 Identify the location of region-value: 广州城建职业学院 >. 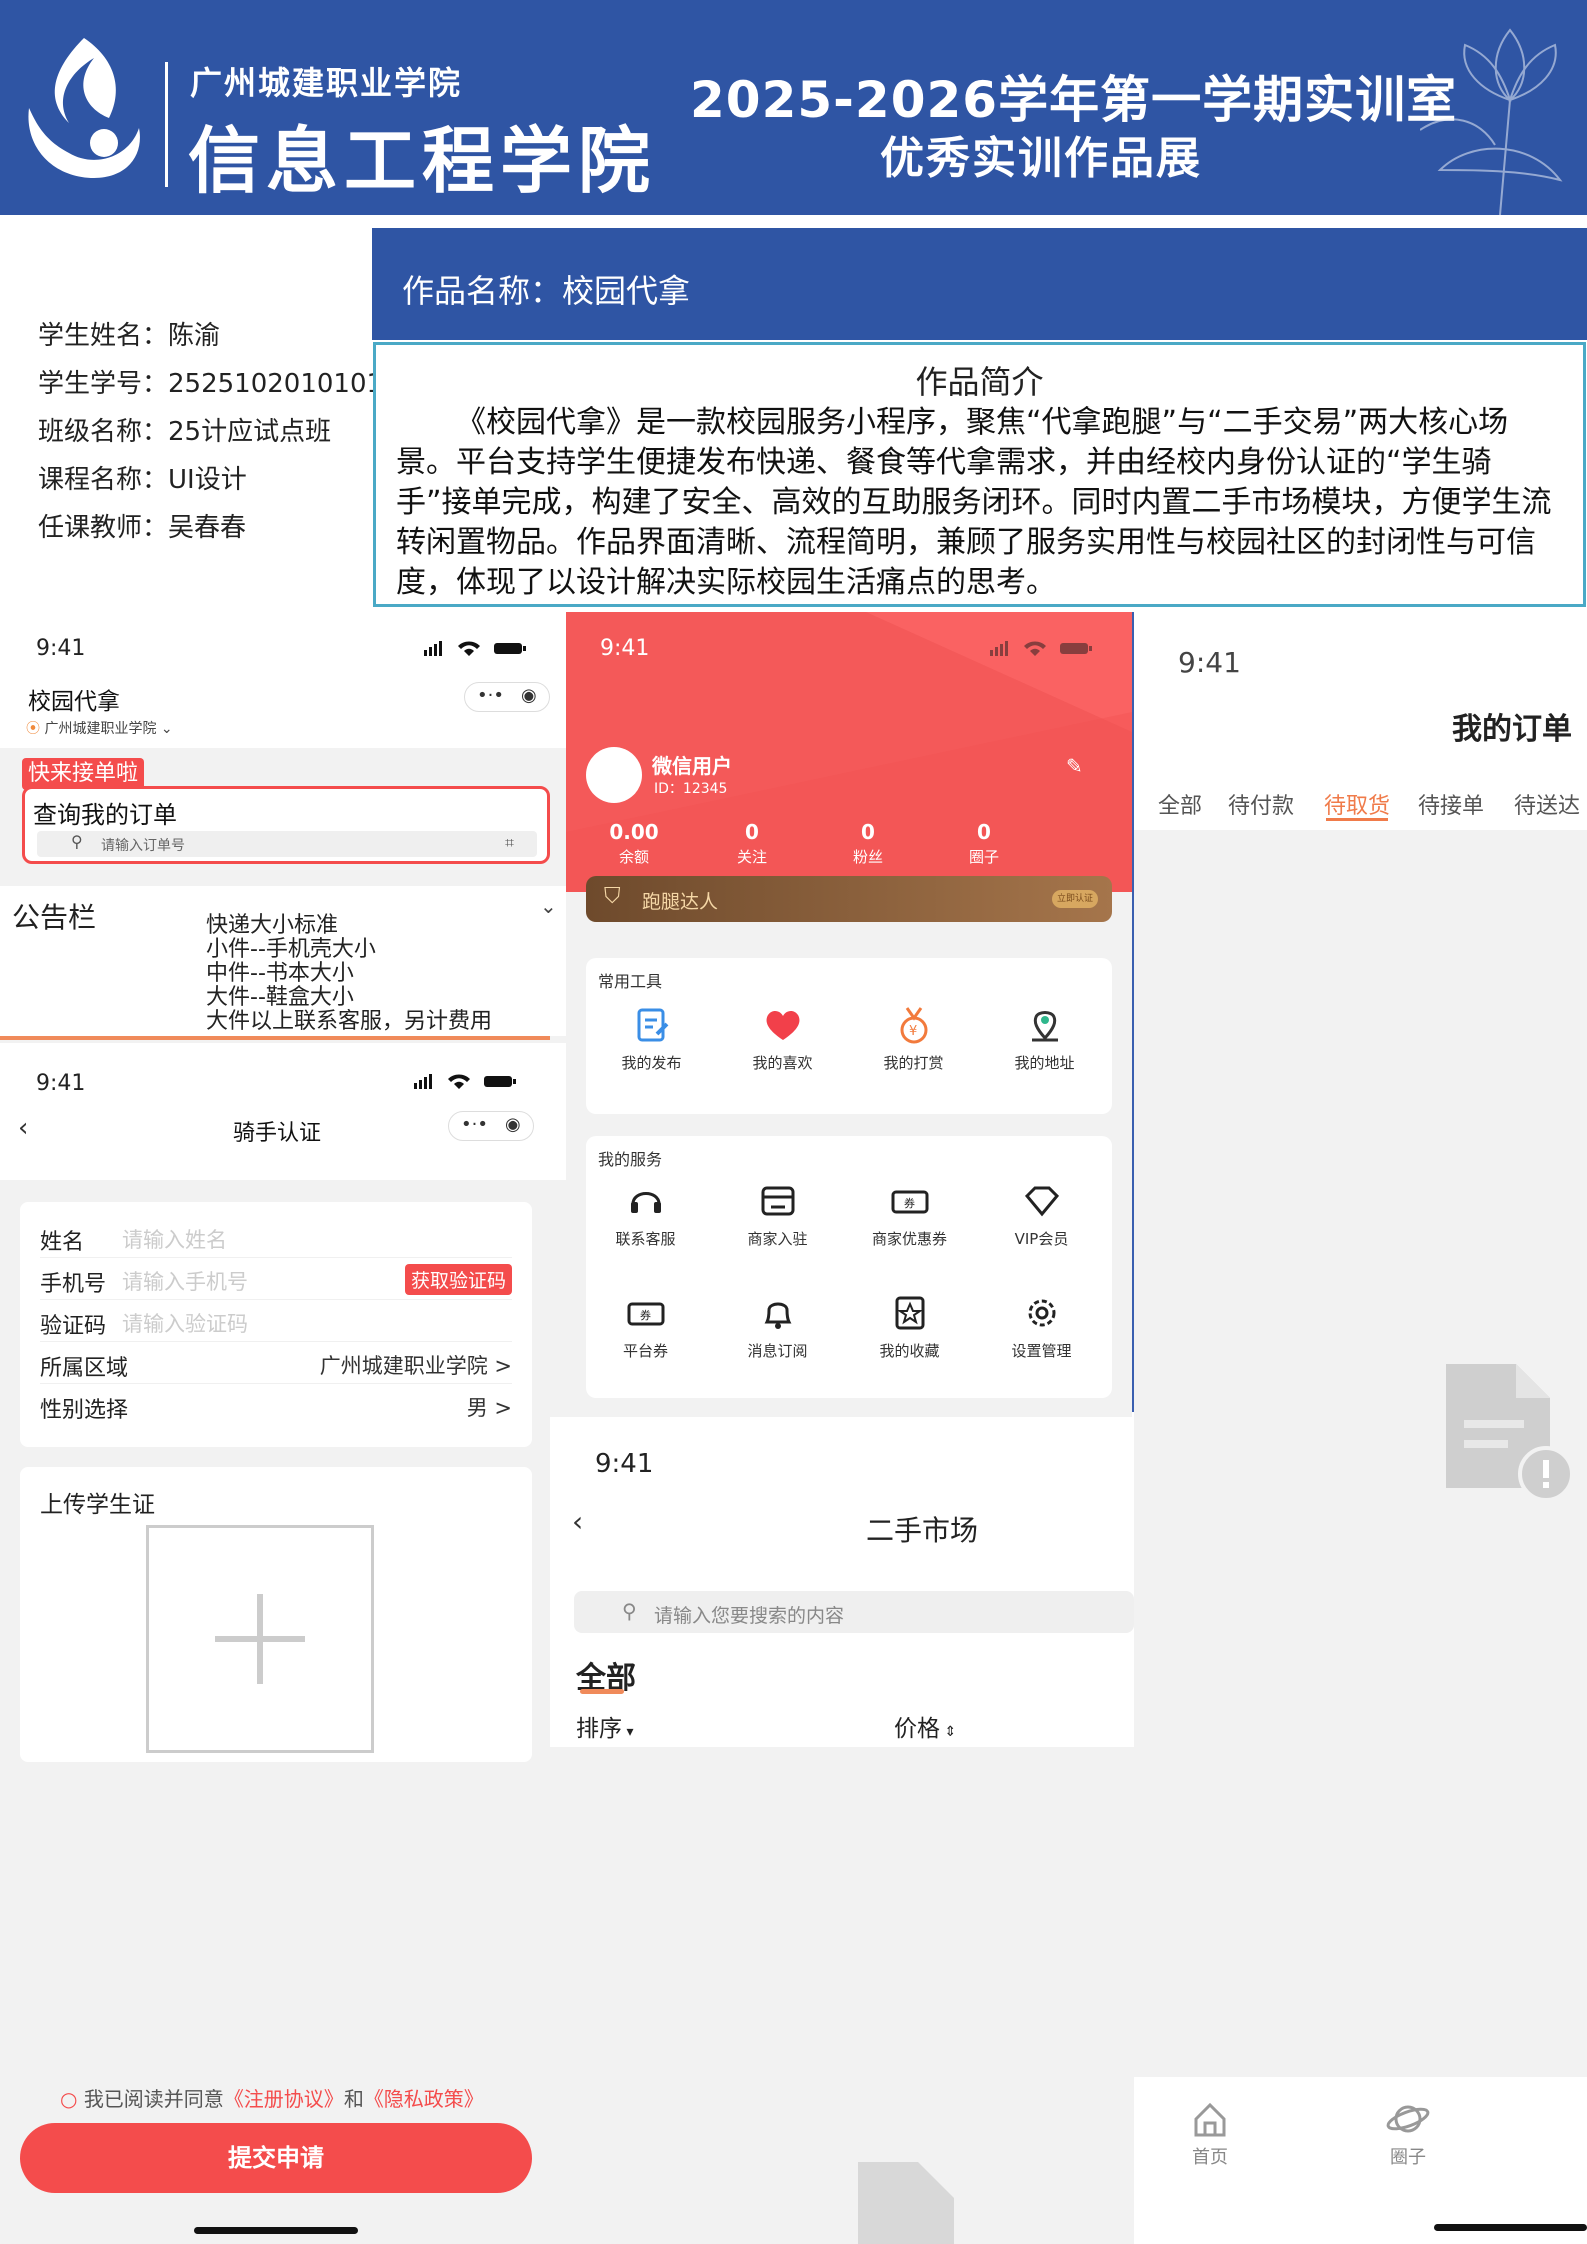
(416, 1365).